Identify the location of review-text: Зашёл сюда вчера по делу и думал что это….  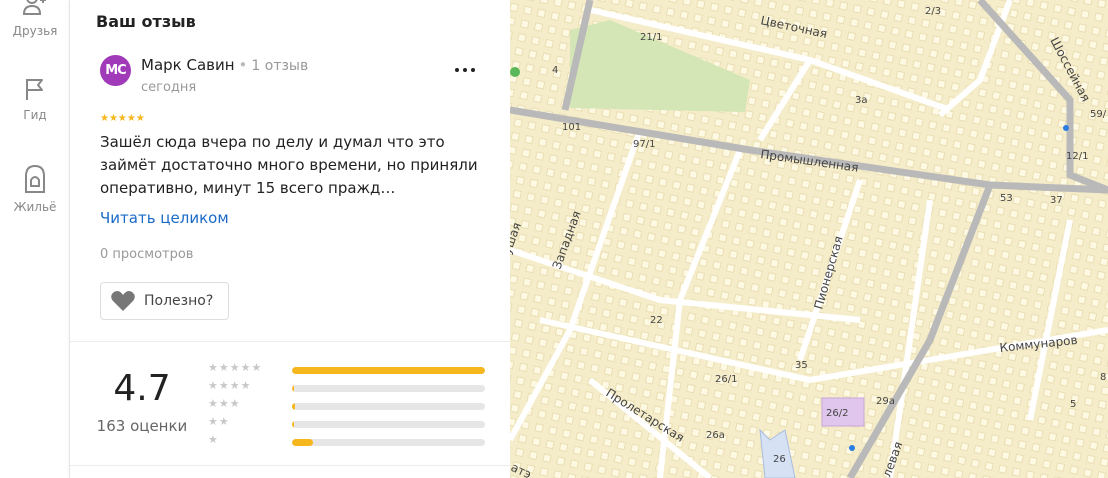
(289, 165).